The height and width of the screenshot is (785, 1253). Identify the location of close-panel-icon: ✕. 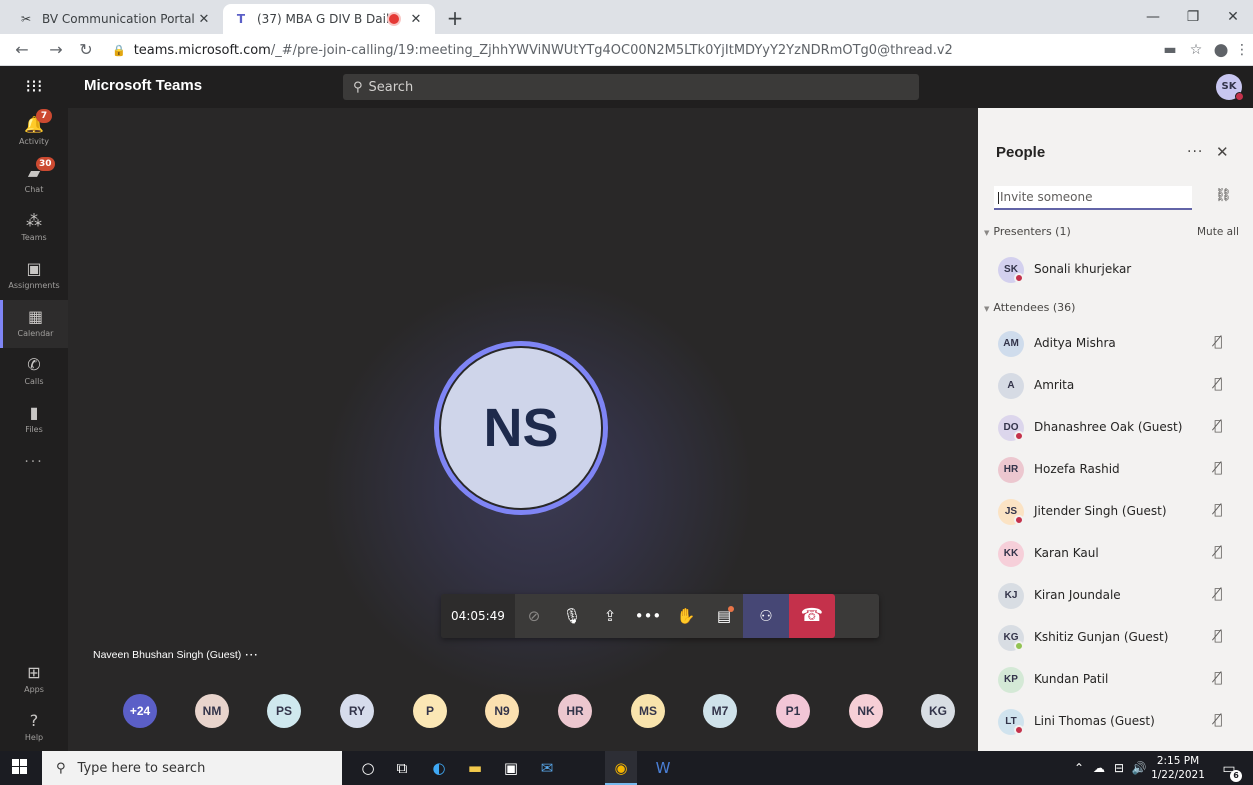
(1222, 152).